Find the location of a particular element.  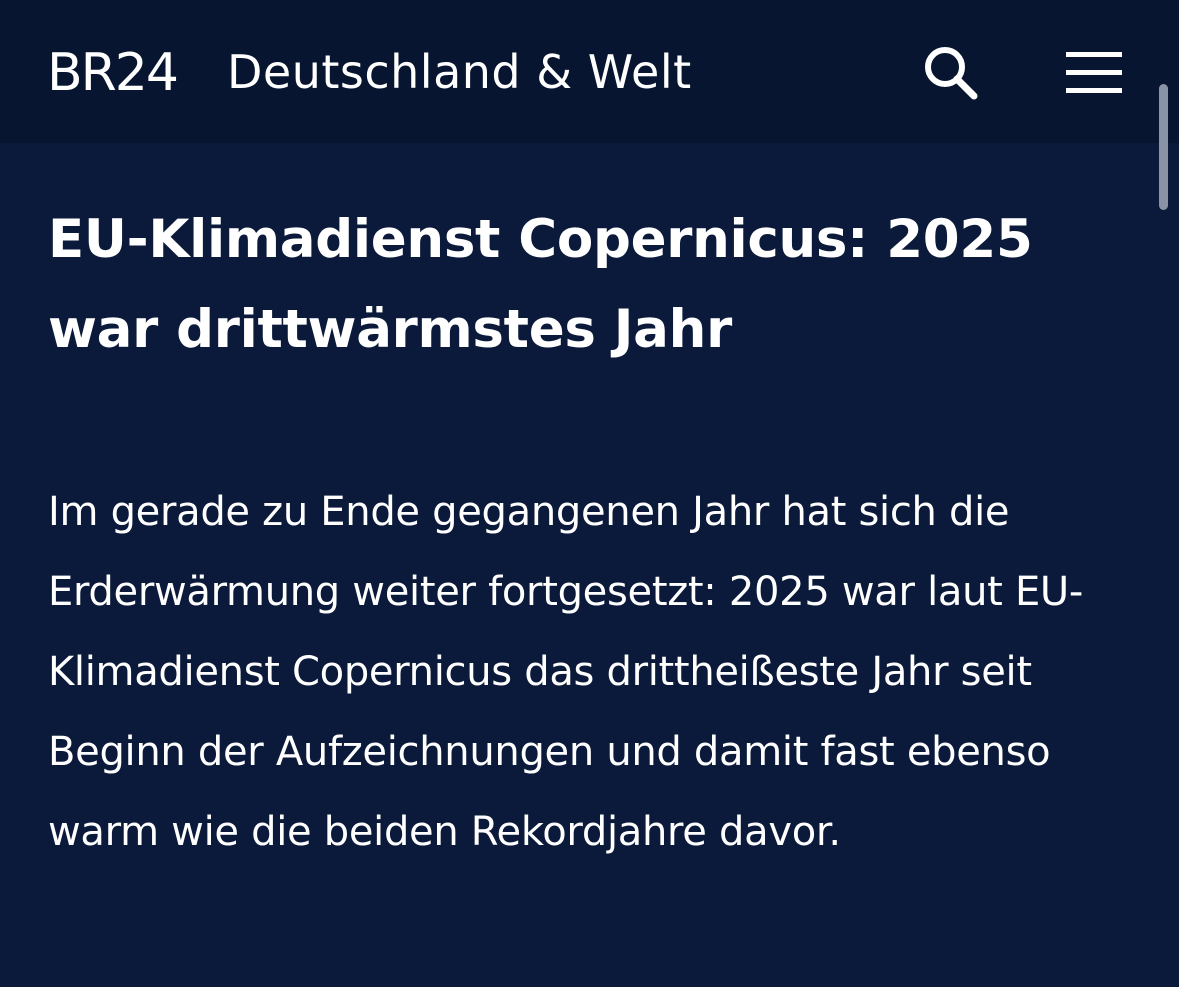

scrollbar-thumb is located at coordinates (1163, 147).